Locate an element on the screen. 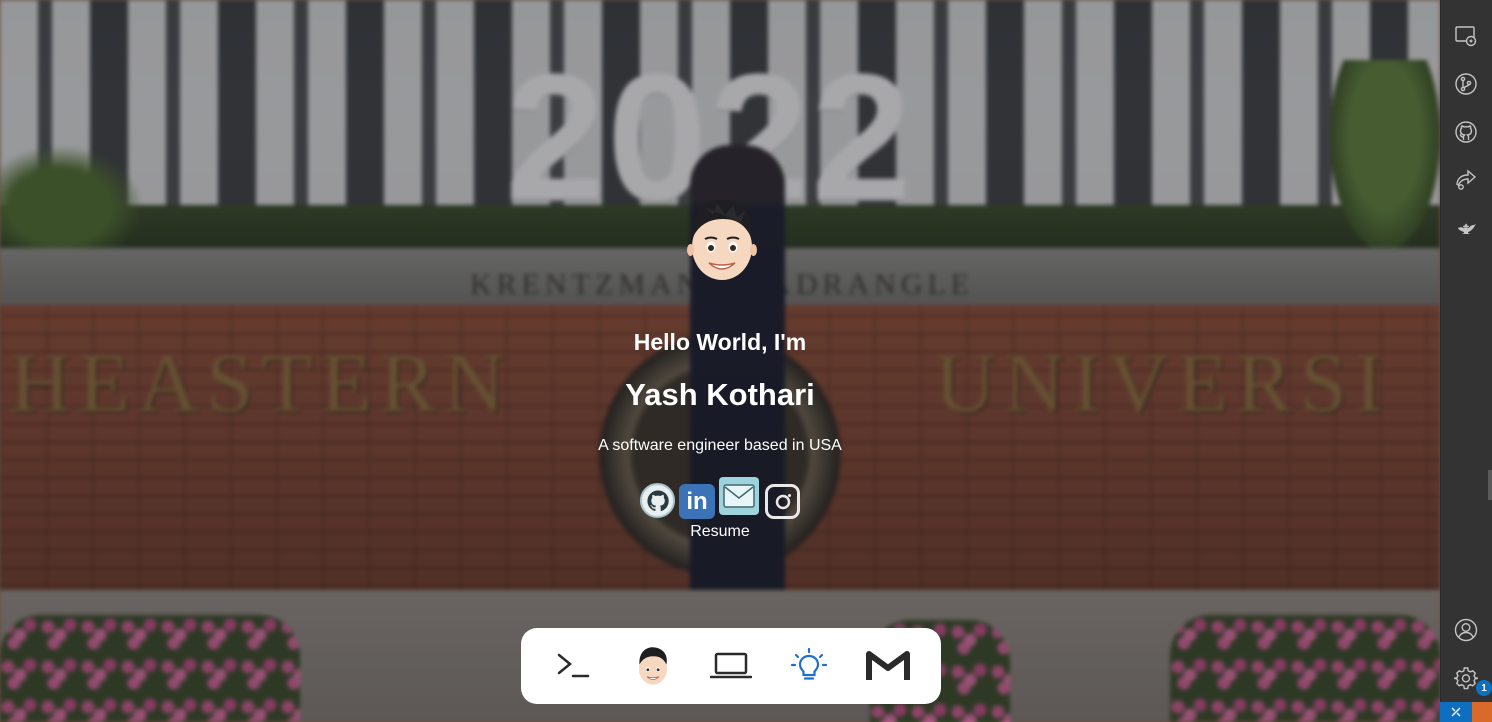  dock-item-terminal is located at coordinates (574, 666).